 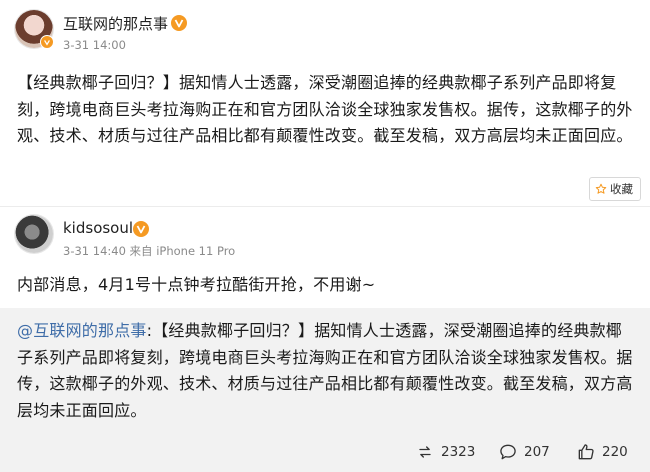 I want to click on post2-timestamp: 3-31 14:40 来自 iPhone 11 Pro, so click(x=149, y=251).